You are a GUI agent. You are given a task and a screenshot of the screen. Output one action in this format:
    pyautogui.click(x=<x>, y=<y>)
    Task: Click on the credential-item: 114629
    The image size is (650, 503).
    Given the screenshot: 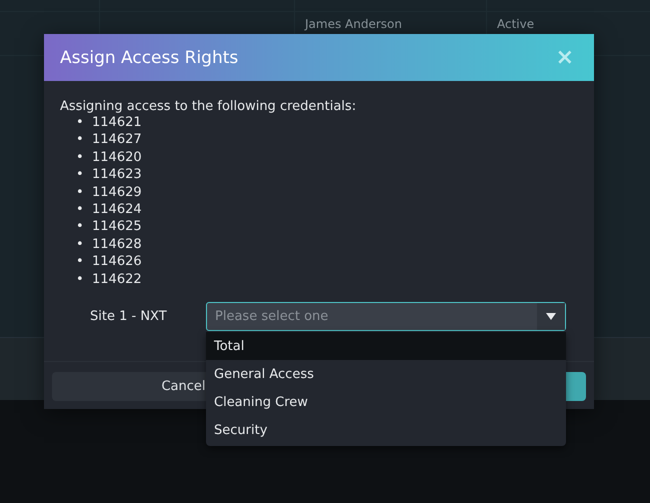 What is the action you would take?
    pyautogui.click(x=117, y=193)
    